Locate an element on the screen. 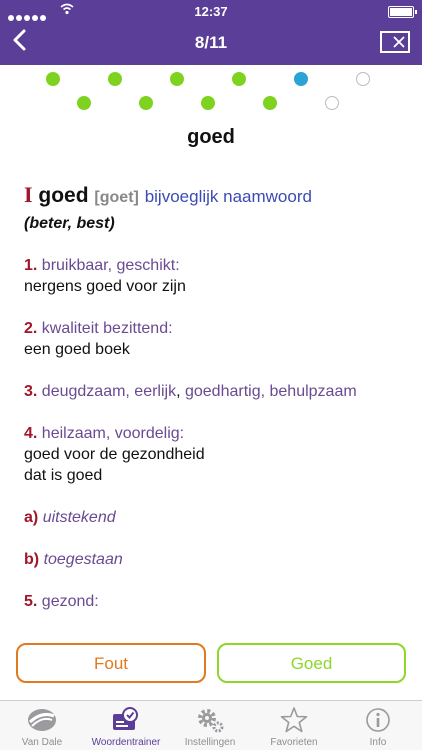  right-button: Goed is located at coordinates (311, 663).